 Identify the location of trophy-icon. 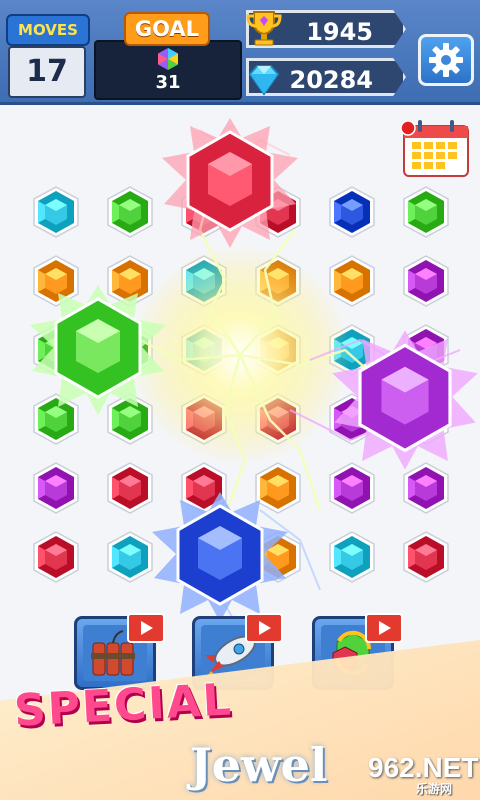
(264, 28).